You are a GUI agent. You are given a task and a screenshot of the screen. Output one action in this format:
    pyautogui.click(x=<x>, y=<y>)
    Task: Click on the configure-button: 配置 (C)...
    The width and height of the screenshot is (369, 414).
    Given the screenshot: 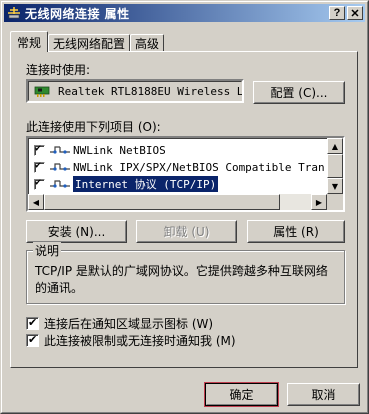 What is the action you would take?
    pyautogui.click(x=299, y=92)
    